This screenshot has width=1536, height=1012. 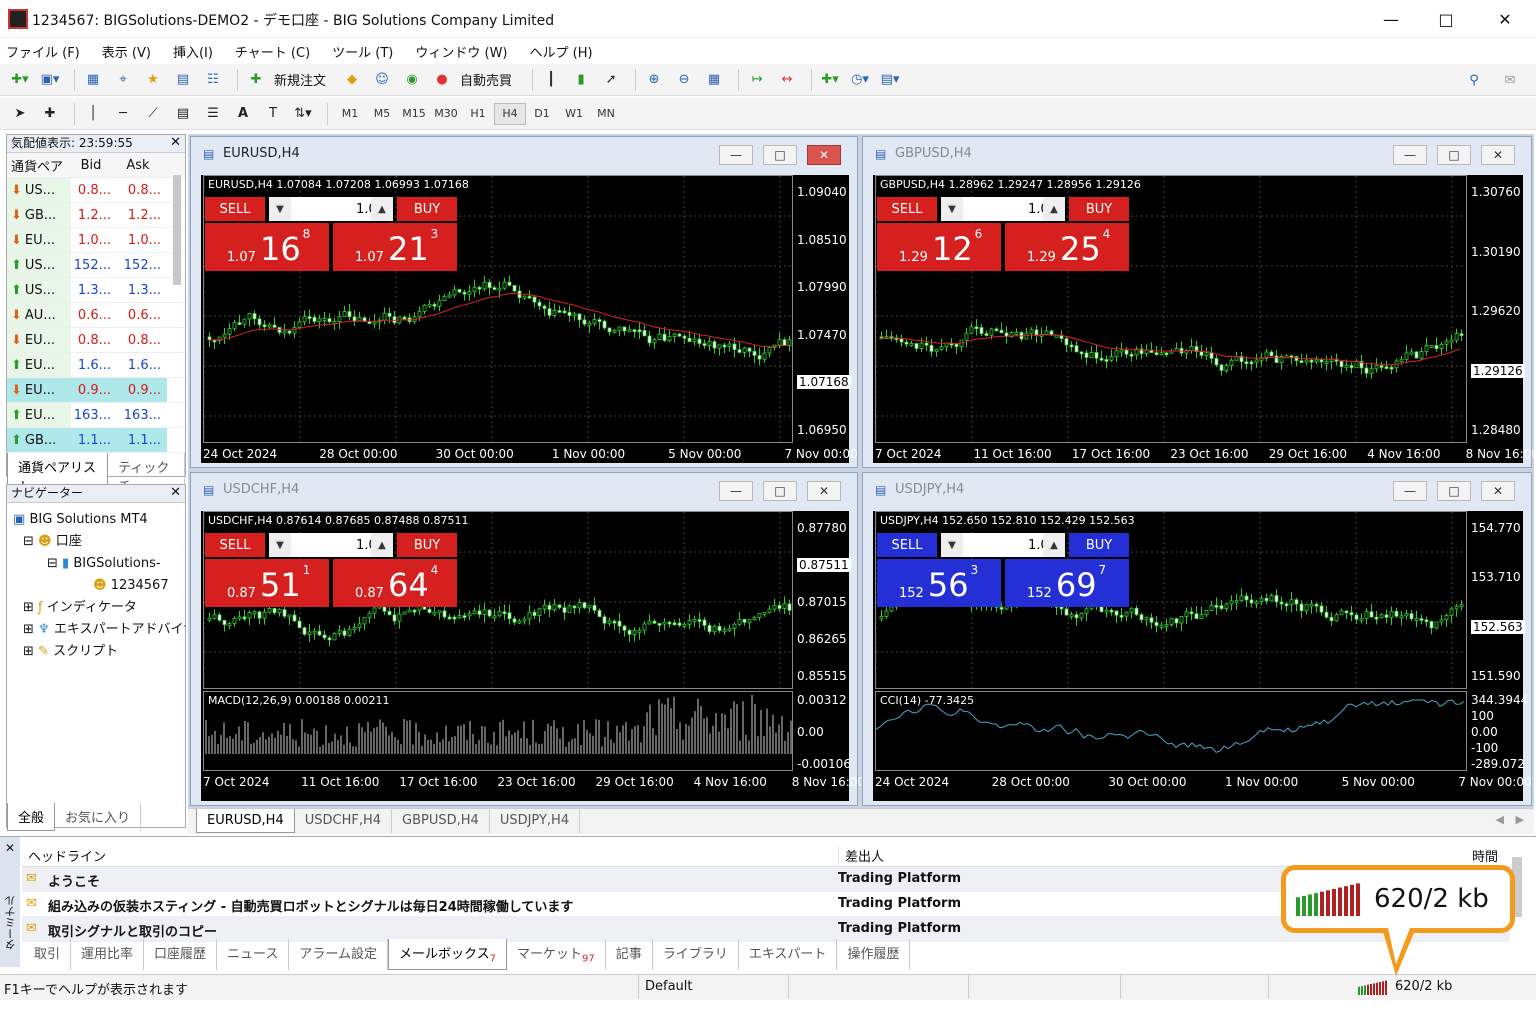 I want to click on new-order-icon: ✚, so click(x=256, y=80).